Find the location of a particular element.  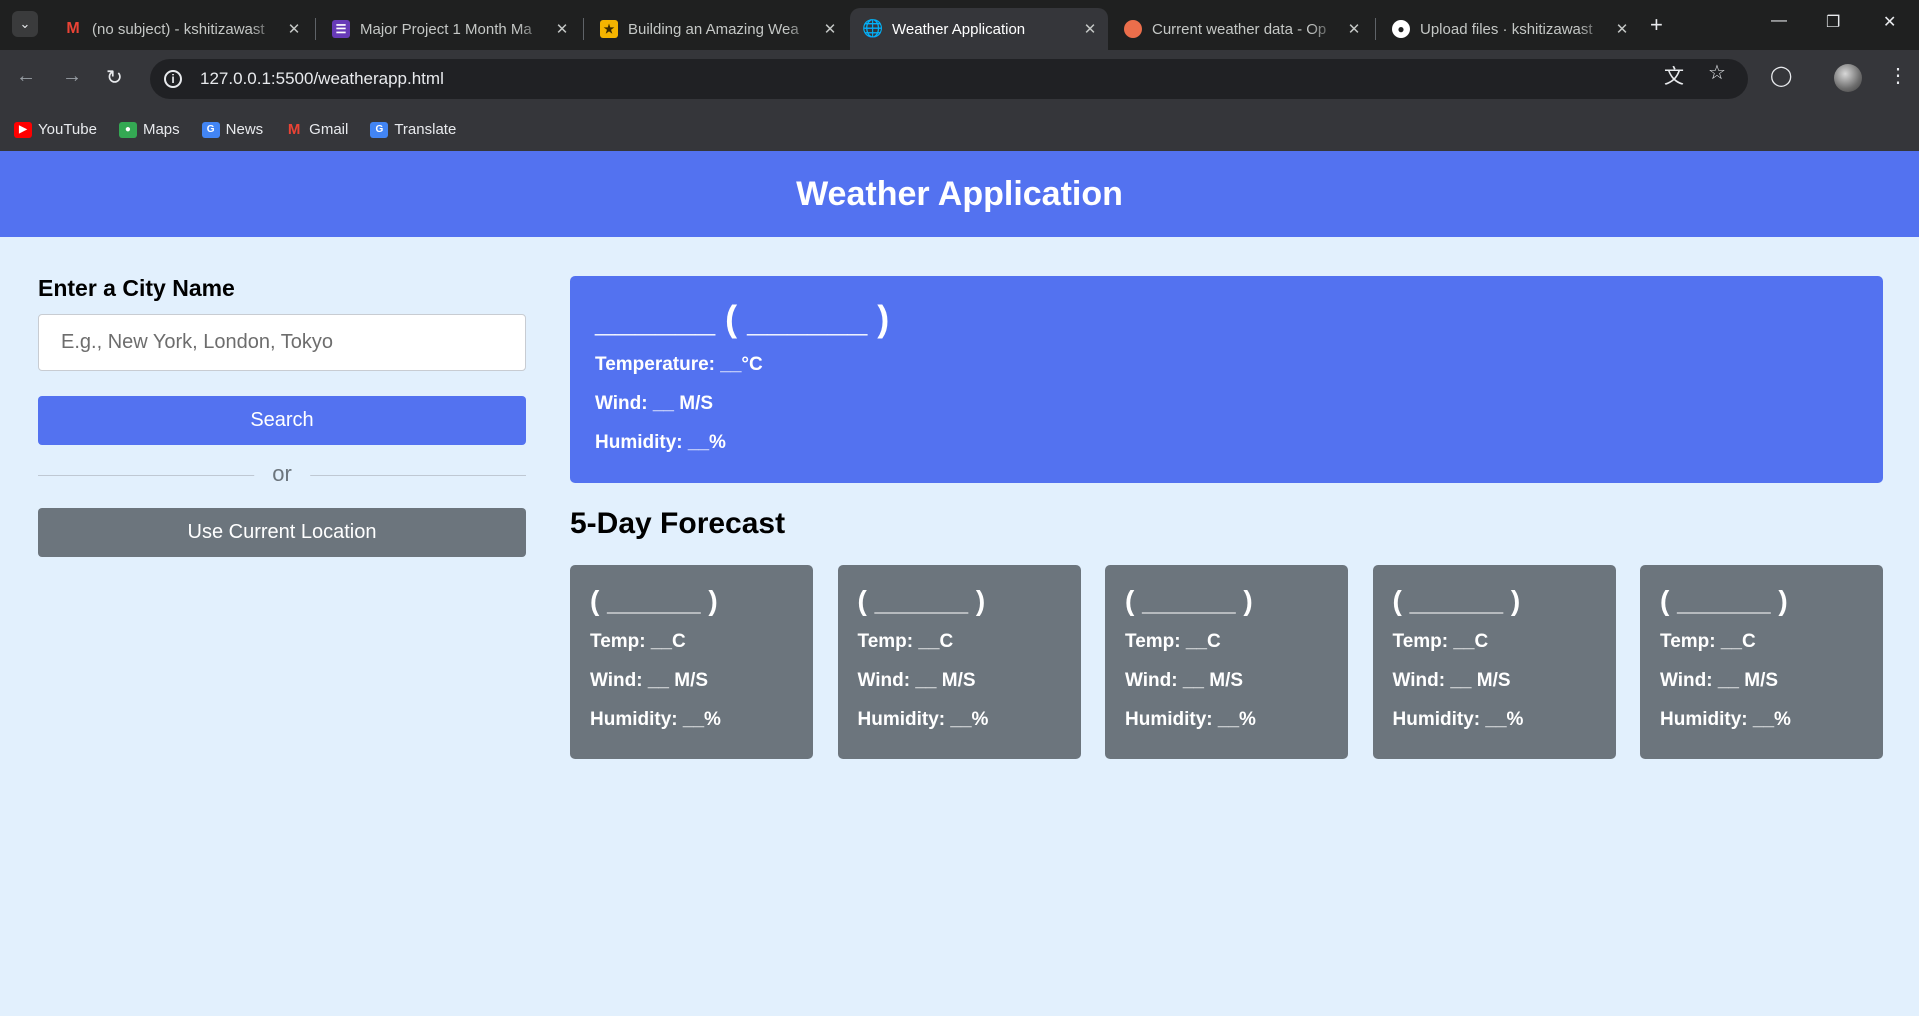

translate-icon: G is located at coordinates (379, 129).